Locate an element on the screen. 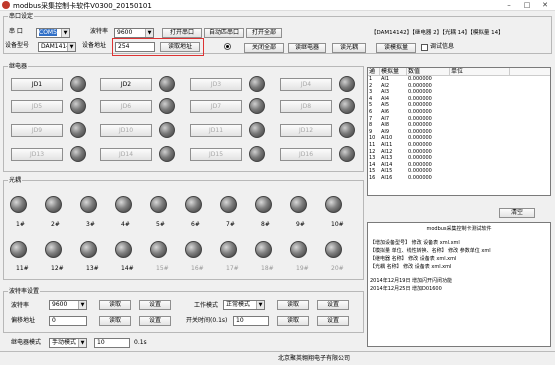  relay-mode-select: 手动模式 ▼ is located at coordinates (68, 343).